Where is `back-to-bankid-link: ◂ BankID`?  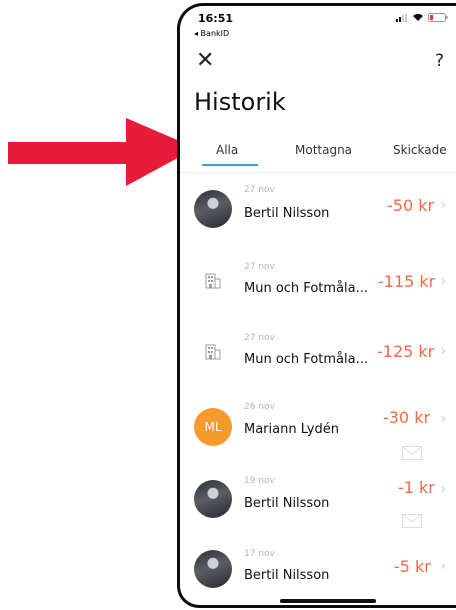
back-to-bankid-link: ◂ BankID is located at coordinates (211, 33).